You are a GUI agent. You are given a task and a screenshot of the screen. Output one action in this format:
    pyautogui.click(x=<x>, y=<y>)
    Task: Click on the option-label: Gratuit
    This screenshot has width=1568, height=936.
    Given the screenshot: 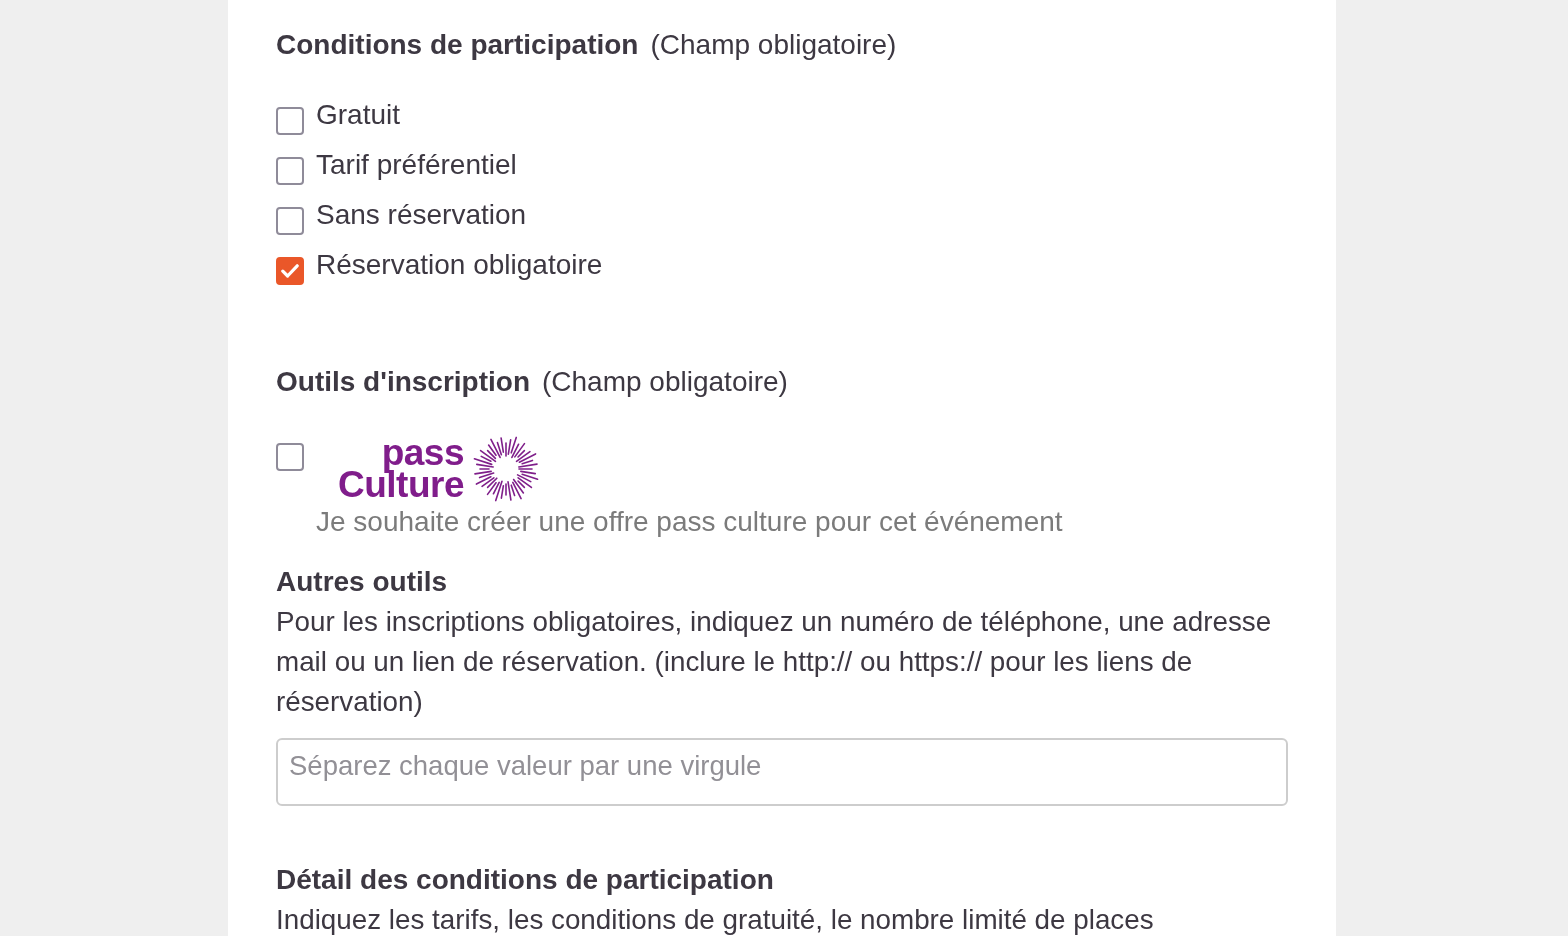 What is the action you would take?
    pyautogui.click(x=358, y=115)
    